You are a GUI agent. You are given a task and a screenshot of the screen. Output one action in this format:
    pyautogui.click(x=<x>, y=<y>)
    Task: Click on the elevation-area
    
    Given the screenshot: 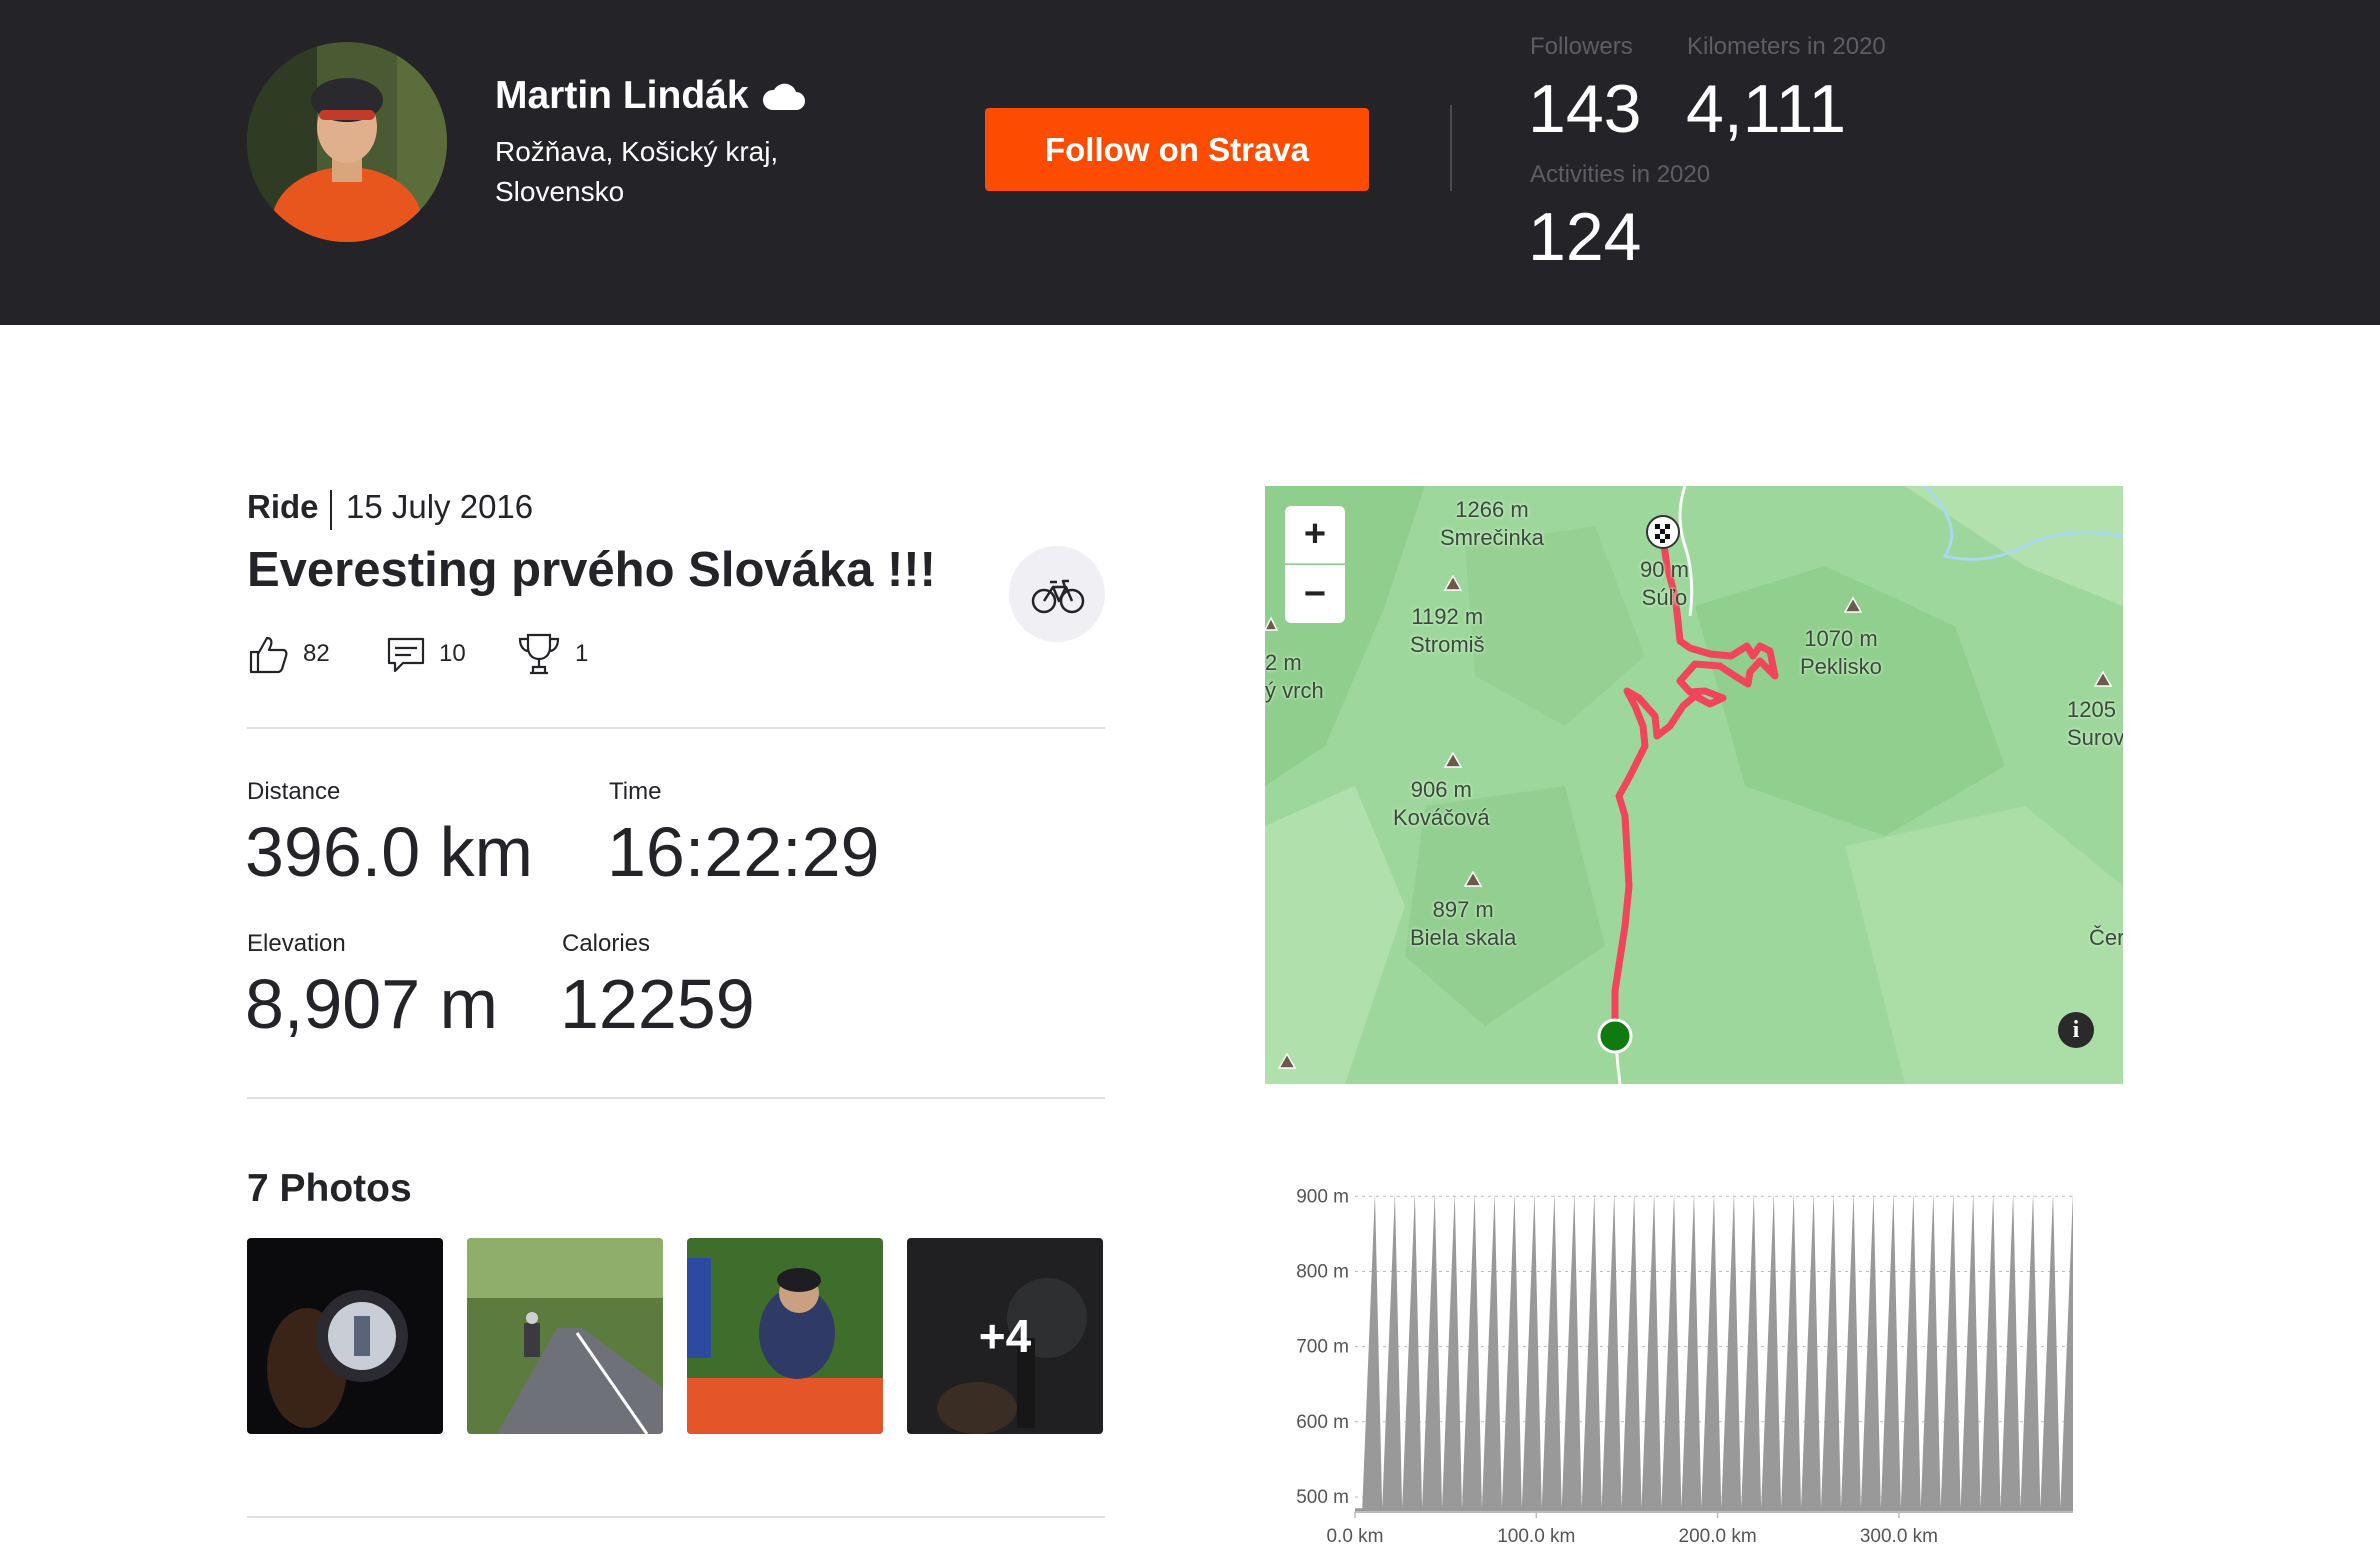 What is the action you would take?
    pyautogui.click(x=1714, y=1352)
    